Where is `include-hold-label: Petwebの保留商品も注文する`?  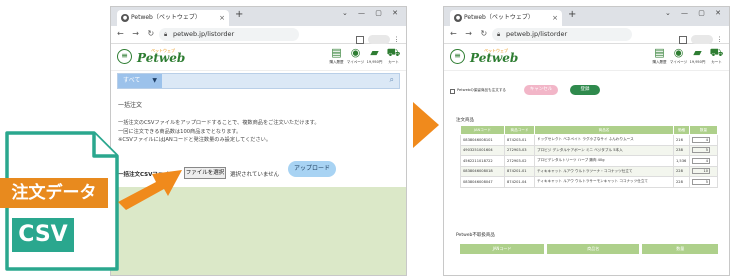 include-hold-label: Petwebの保留商品も注文する is located at coordinates (482, 90).